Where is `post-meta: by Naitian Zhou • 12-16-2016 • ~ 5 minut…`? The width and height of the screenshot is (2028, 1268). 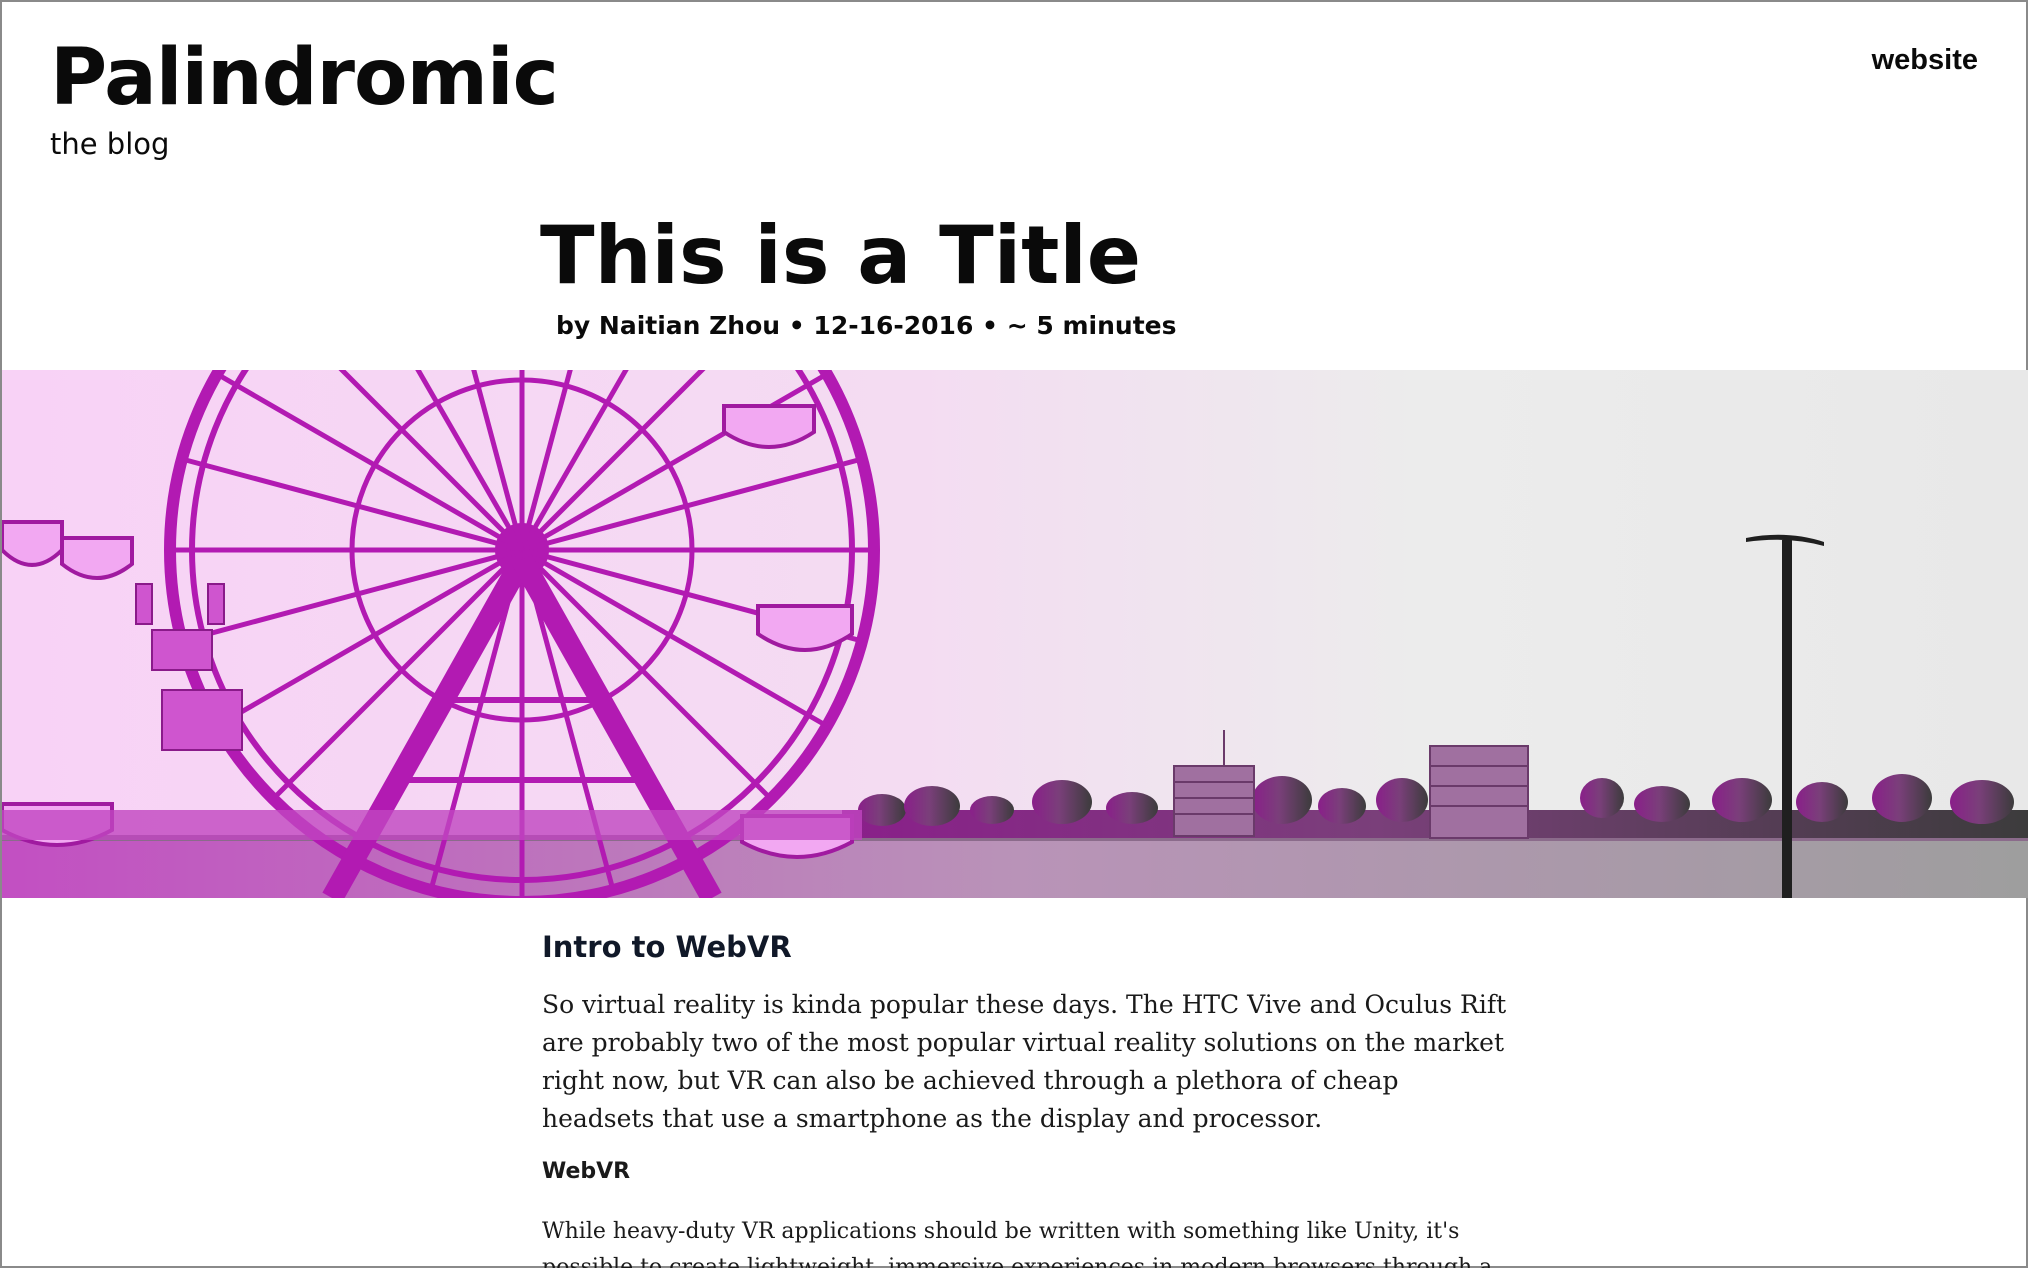 post-meta: by Naitian Zhou • 12-16-2016 • ~ 5 minut… is located at coordinates (866, 325).